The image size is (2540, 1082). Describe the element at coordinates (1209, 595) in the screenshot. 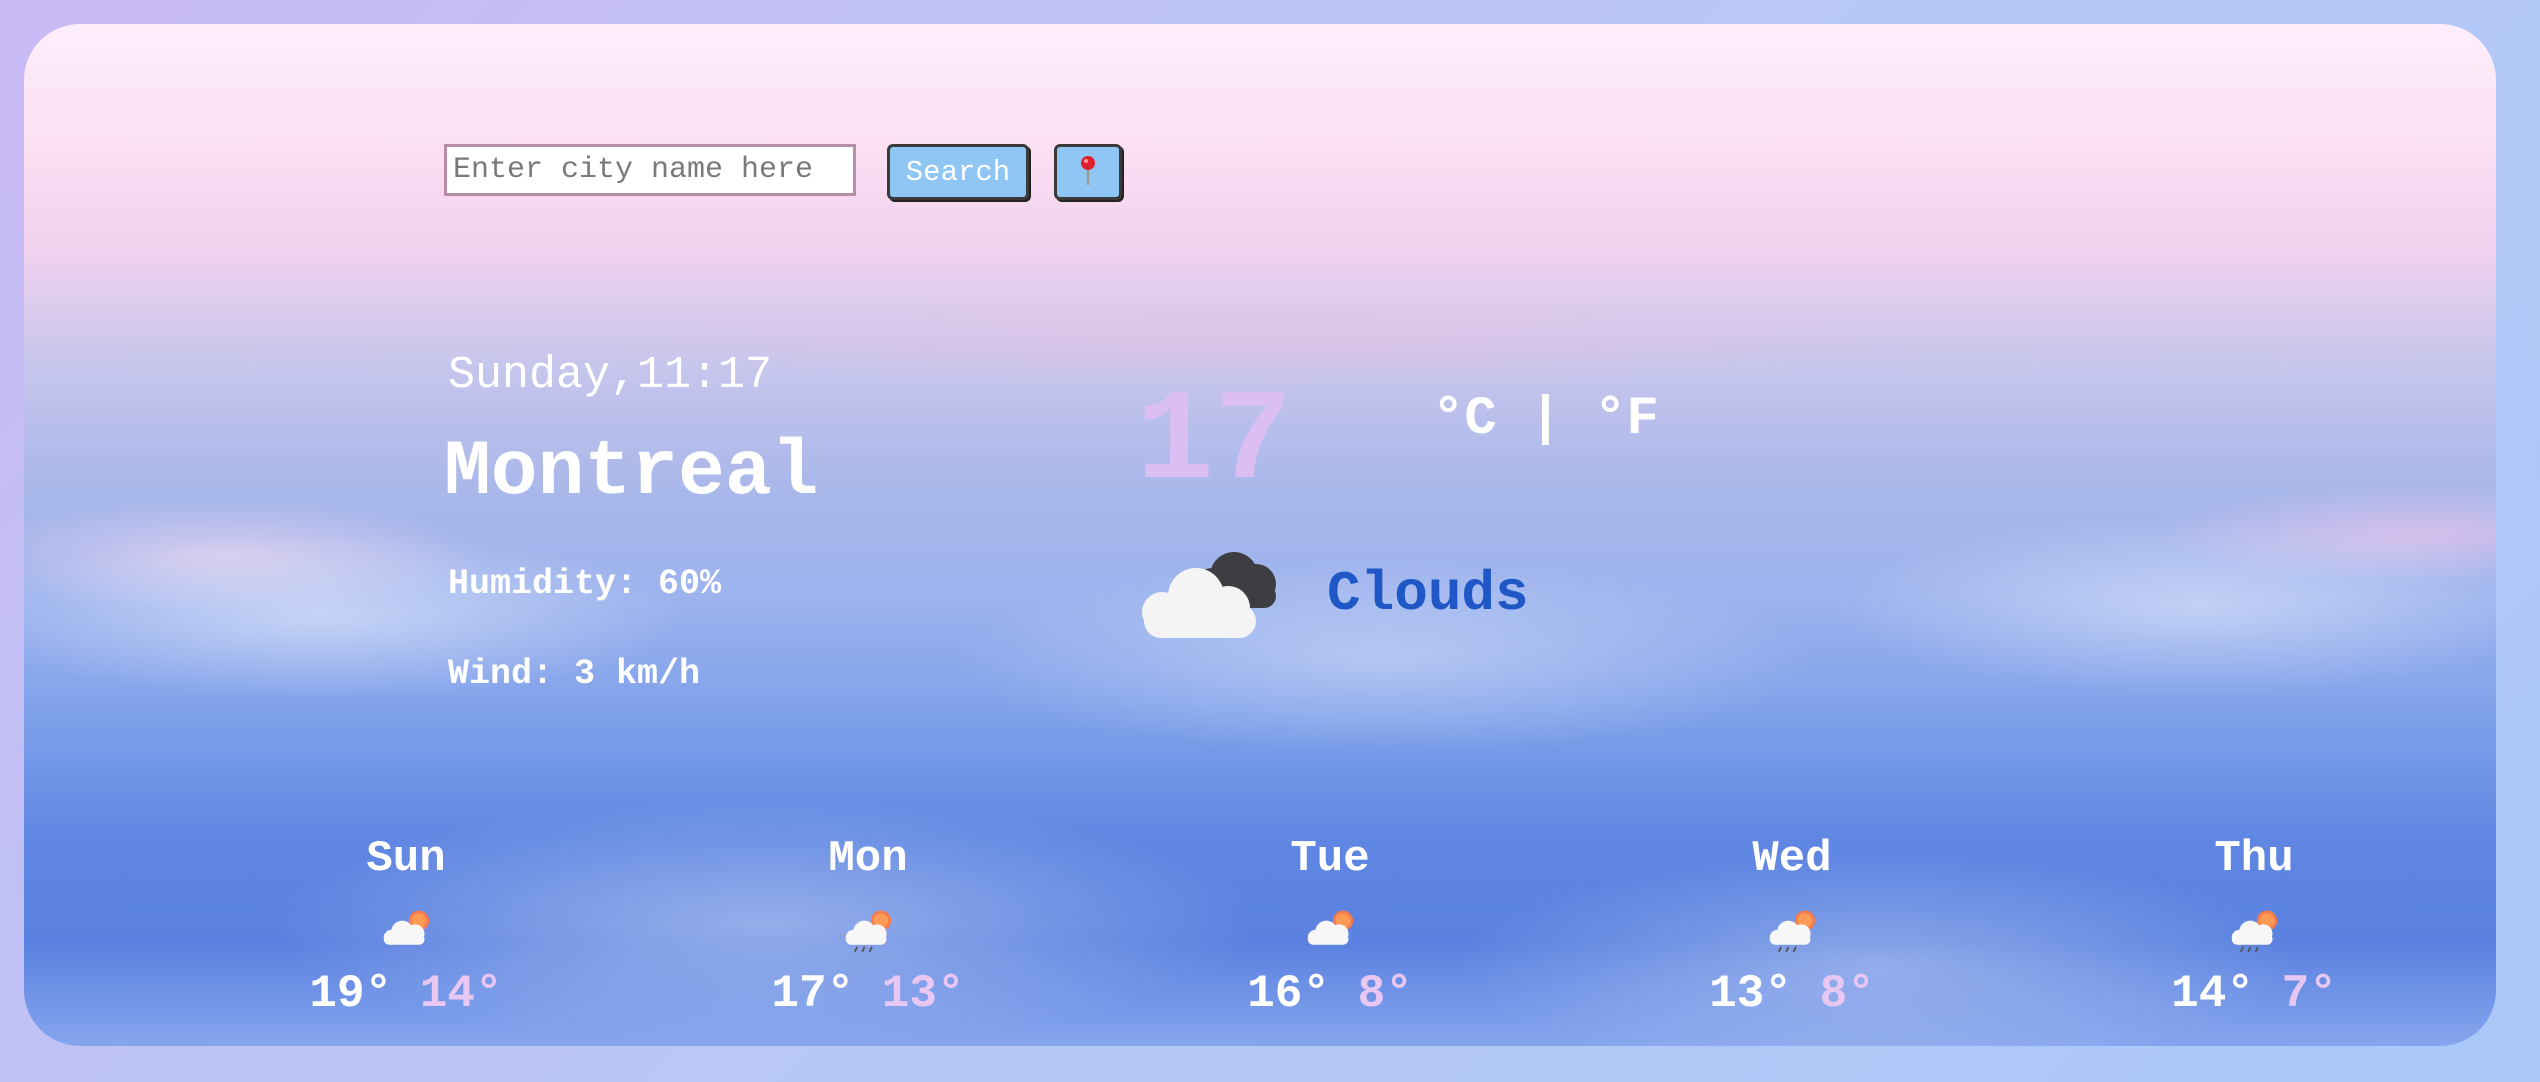

I see `clouds-icon` at that location.